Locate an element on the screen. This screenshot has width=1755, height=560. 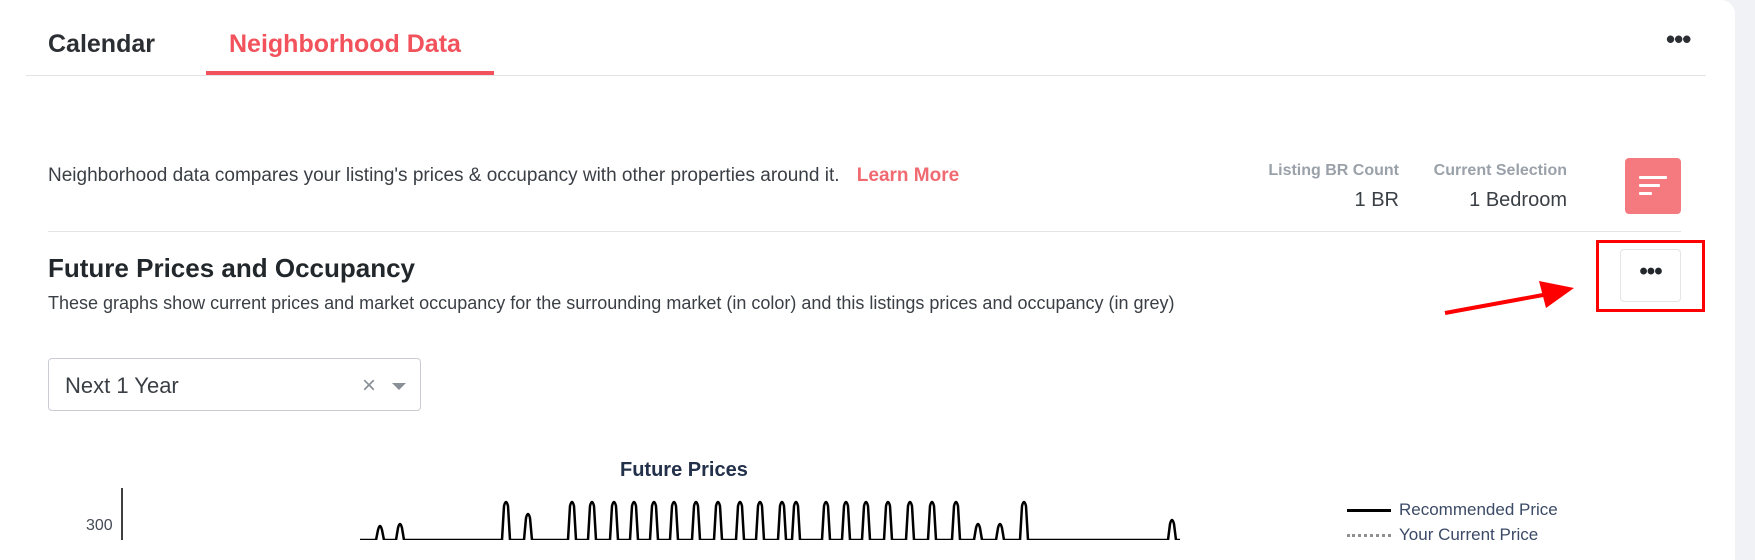
legend-recommended-label: Recommended Price is located at coordinates (1478, 509).